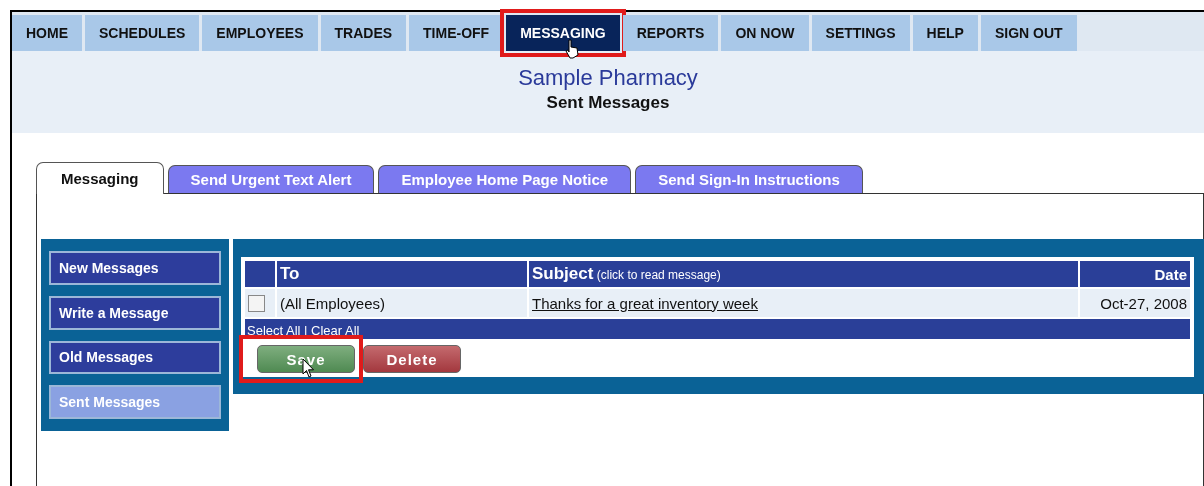  I want to click on row-checkbox, so click(256, 304).